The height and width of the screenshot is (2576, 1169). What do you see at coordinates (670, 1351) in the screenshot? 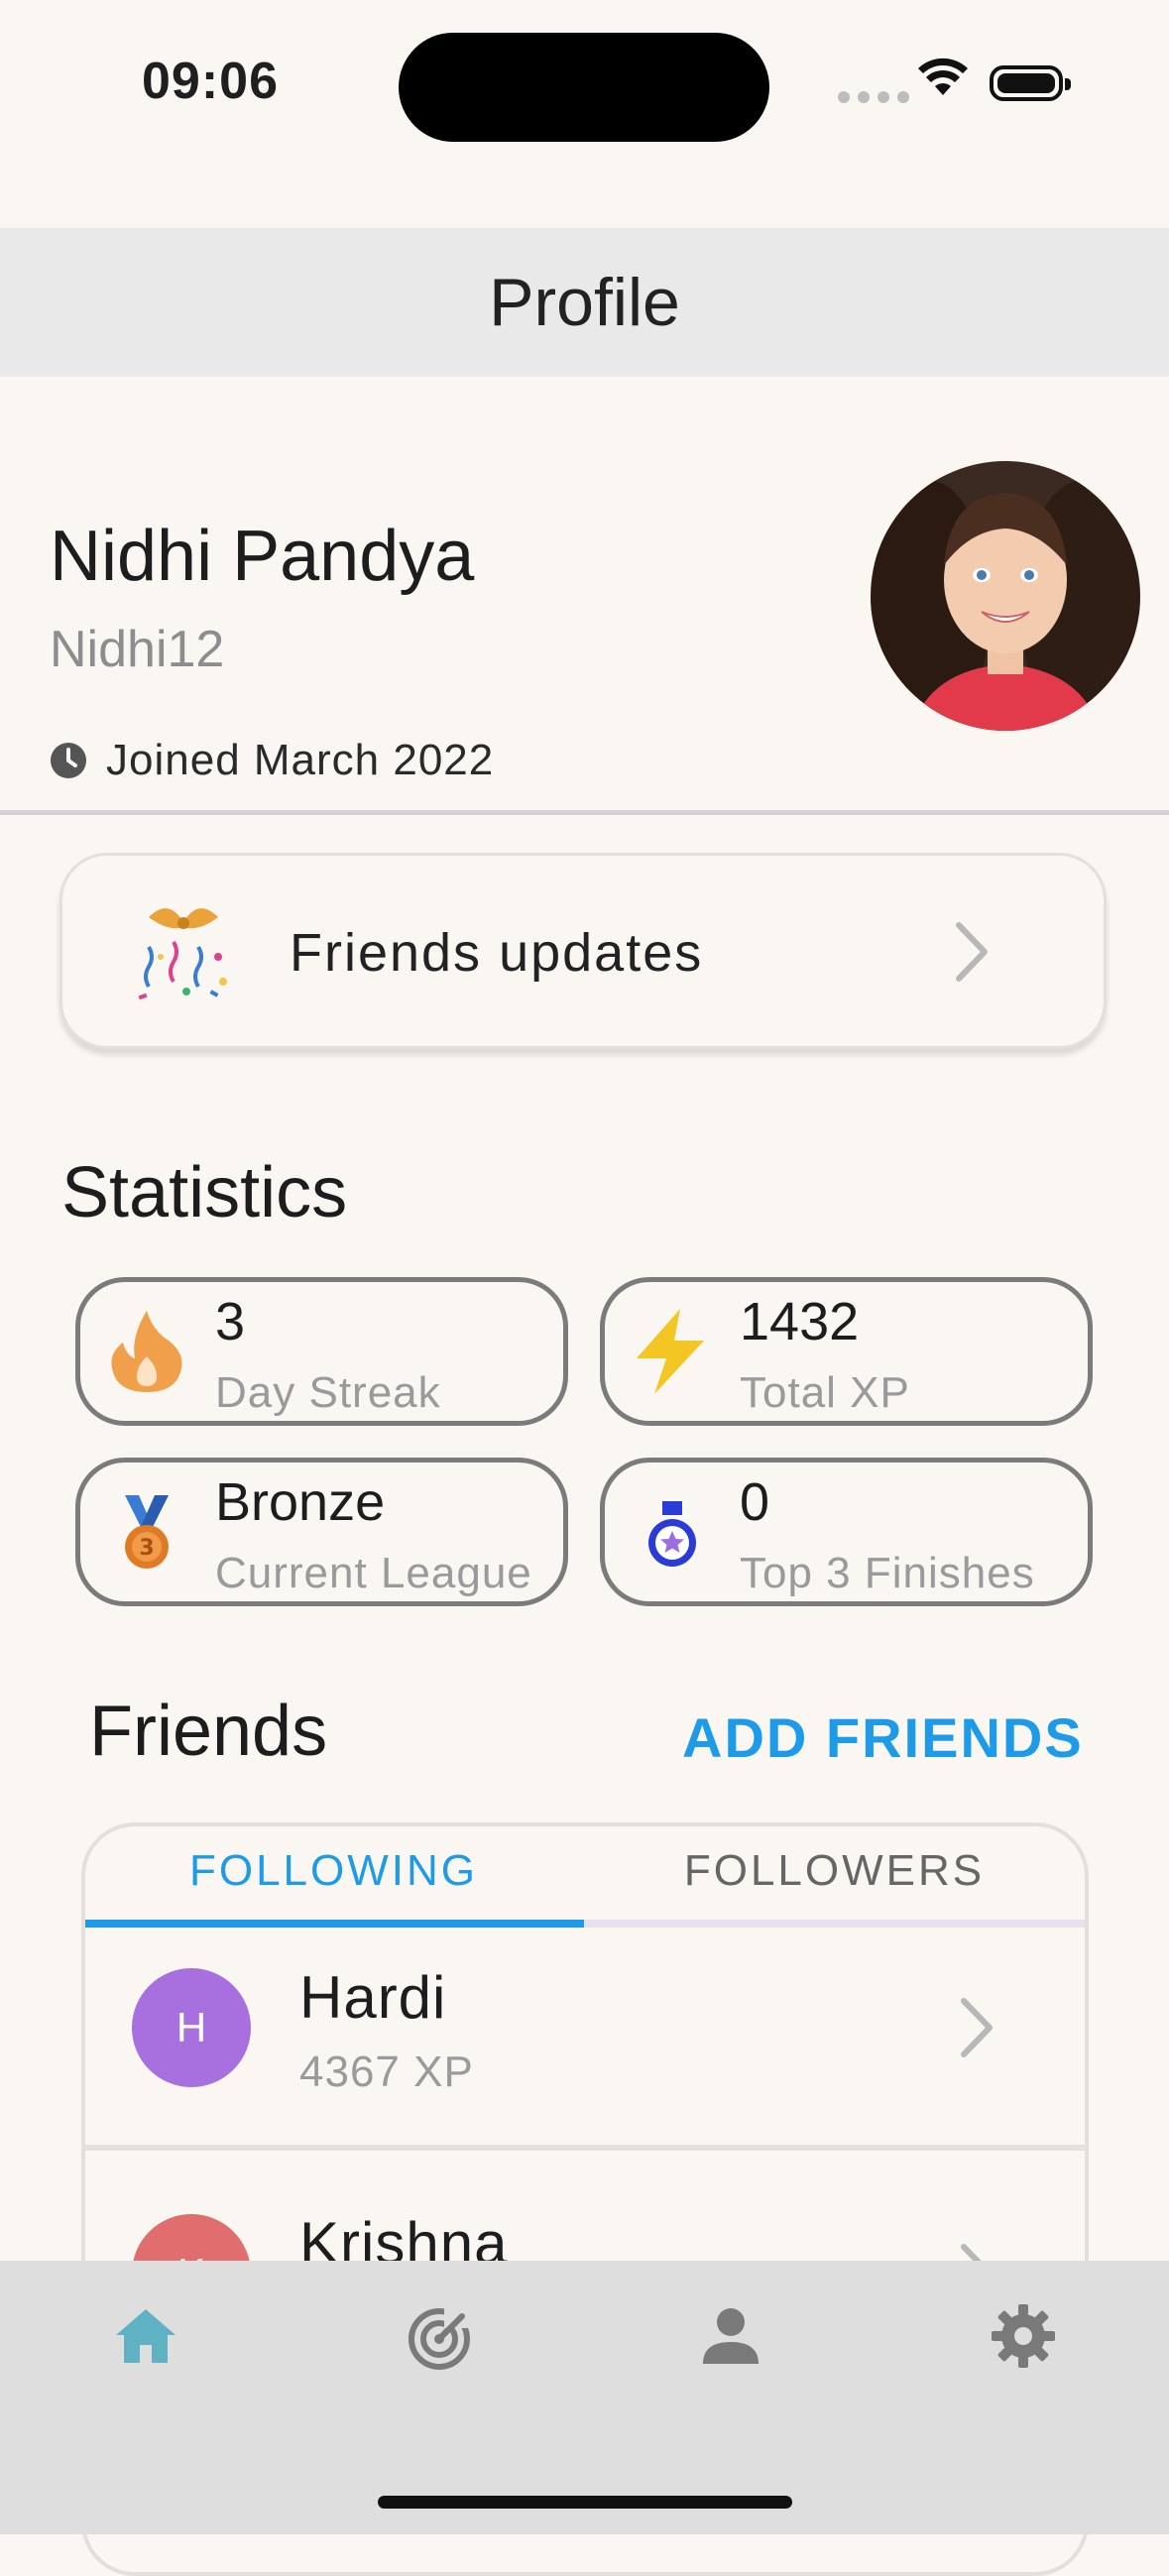
I see `lightning-icon` at bounding box center [670, 1351].